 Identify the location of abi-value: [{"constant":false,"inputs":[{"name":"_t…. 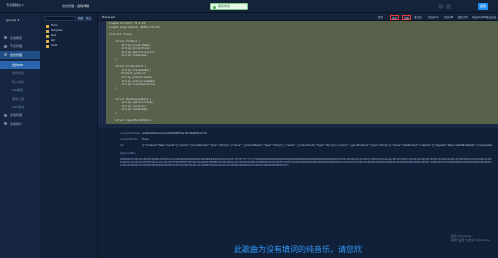
(317, 145).